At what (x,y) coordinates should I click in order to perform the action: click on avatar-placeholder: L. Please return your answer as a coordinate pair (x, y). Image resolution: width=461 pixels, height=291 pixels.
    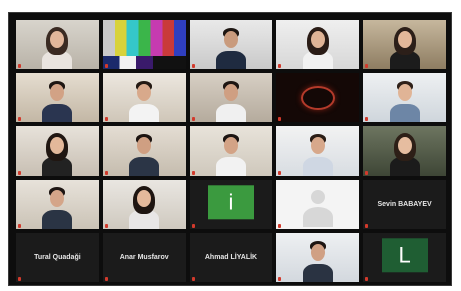
    Looking at the image, I should click on (404, 257).